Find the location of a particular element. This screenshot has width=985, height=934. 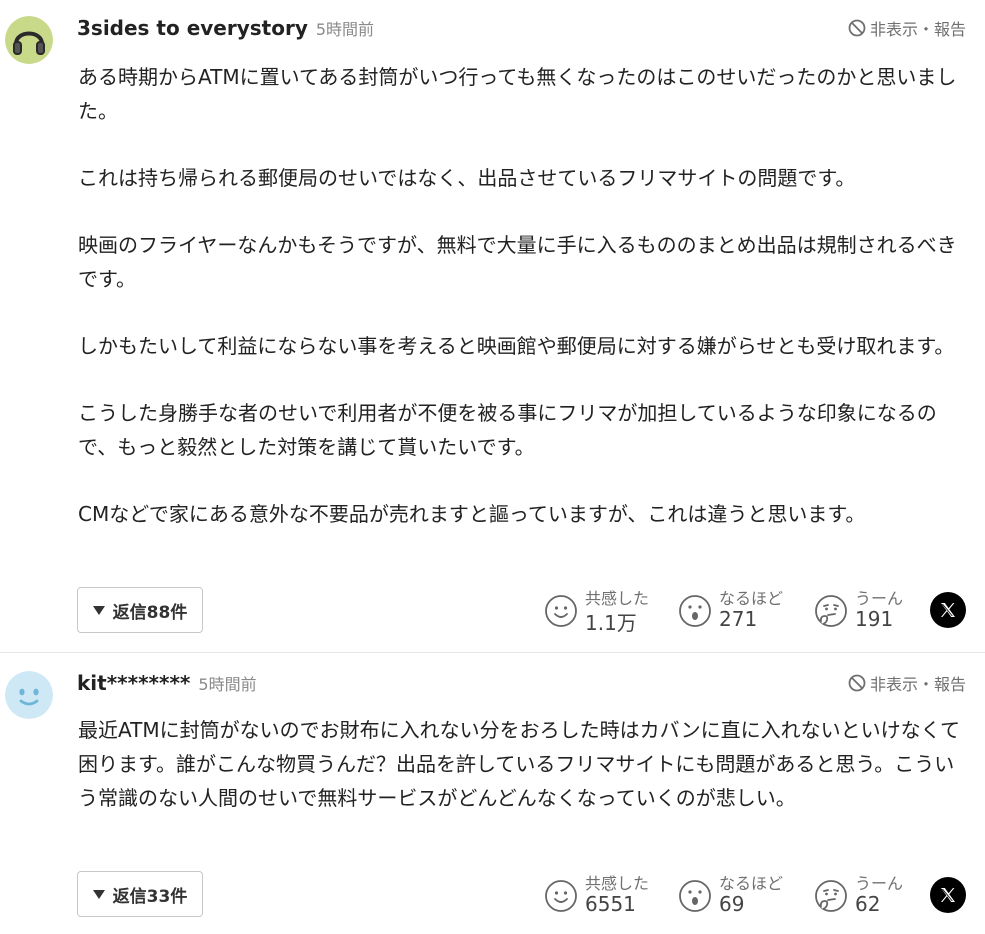

reaction-count: 191 is located at coordinates (874, 619).